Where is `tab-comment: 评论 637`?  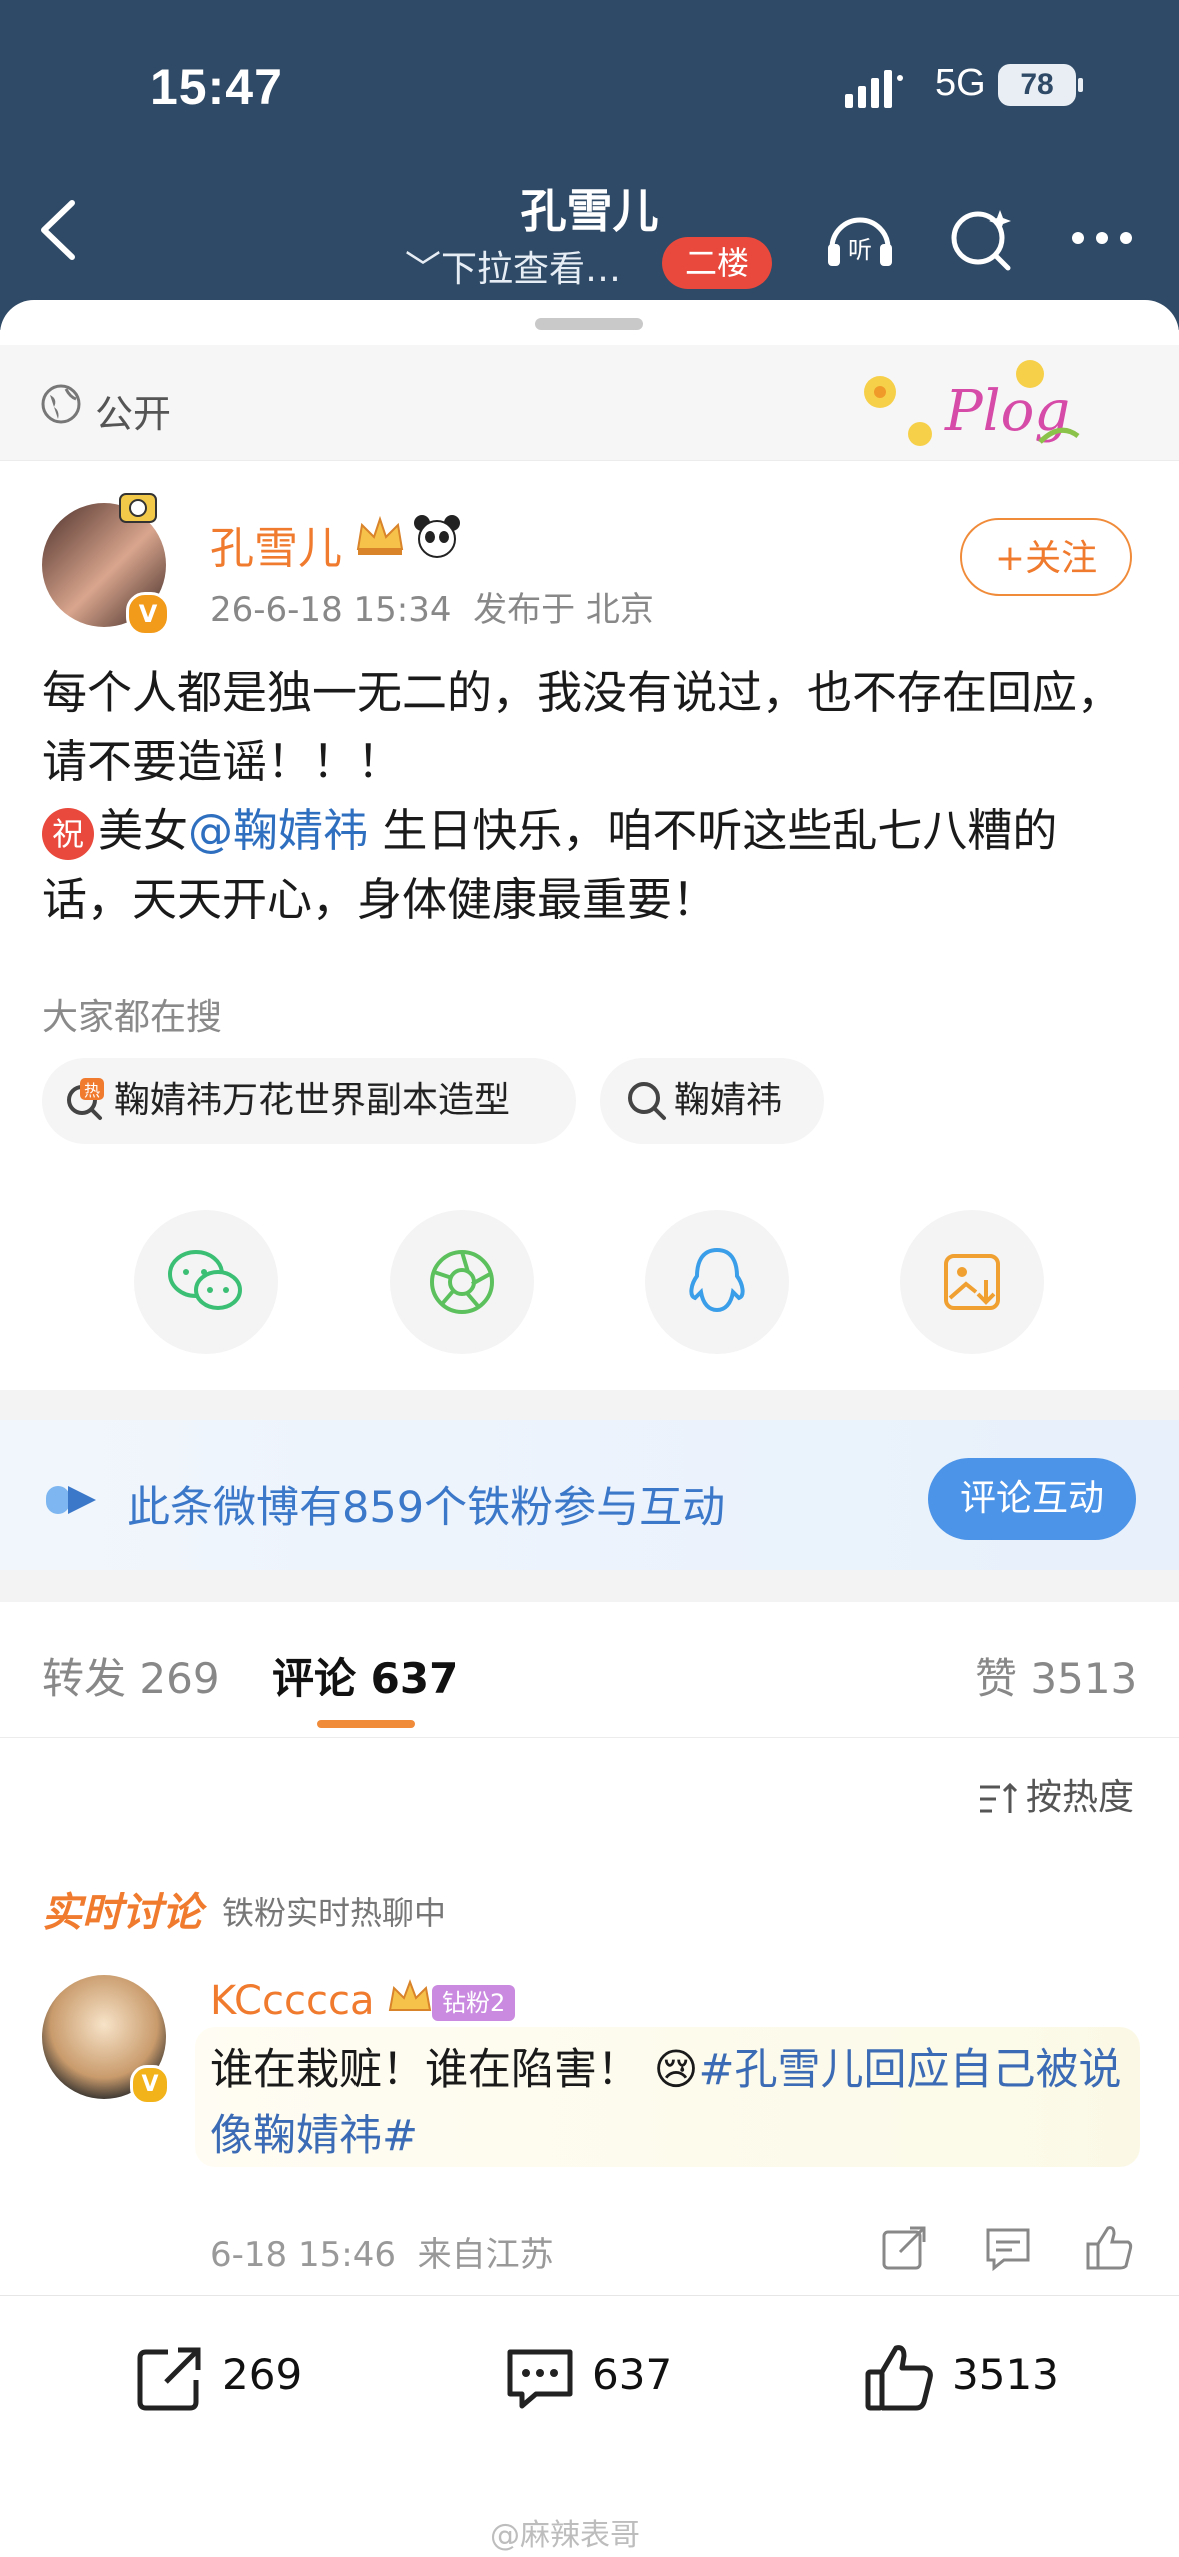 tab-comment: 评论 637 is located at coordinates (365, 1675).